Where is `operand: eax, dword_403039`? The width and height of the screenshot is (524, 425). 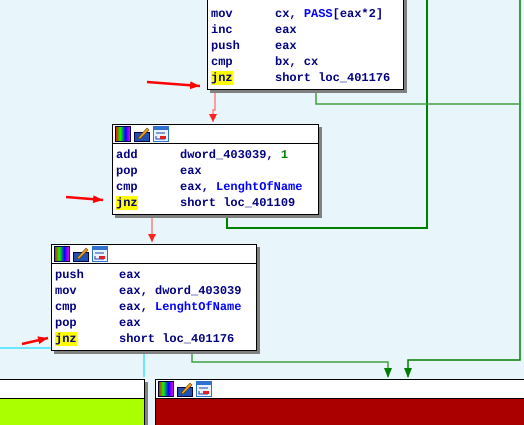 operand: eax, dword_403039 is located at coordinates (180, 291).